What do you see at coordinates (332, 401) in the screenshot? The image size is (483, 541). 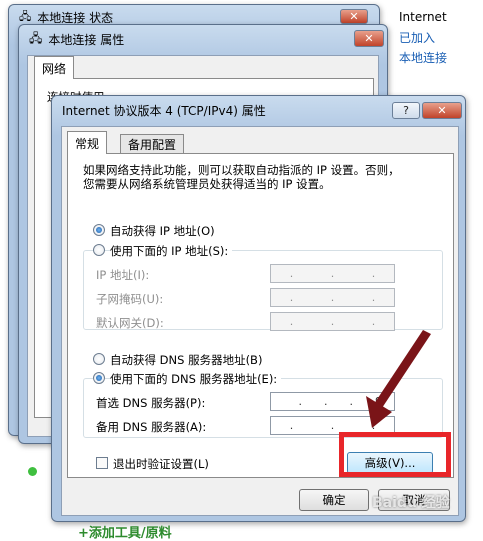 I see `preferred-dns-field: ... 9` at bounding box center [332, 401].